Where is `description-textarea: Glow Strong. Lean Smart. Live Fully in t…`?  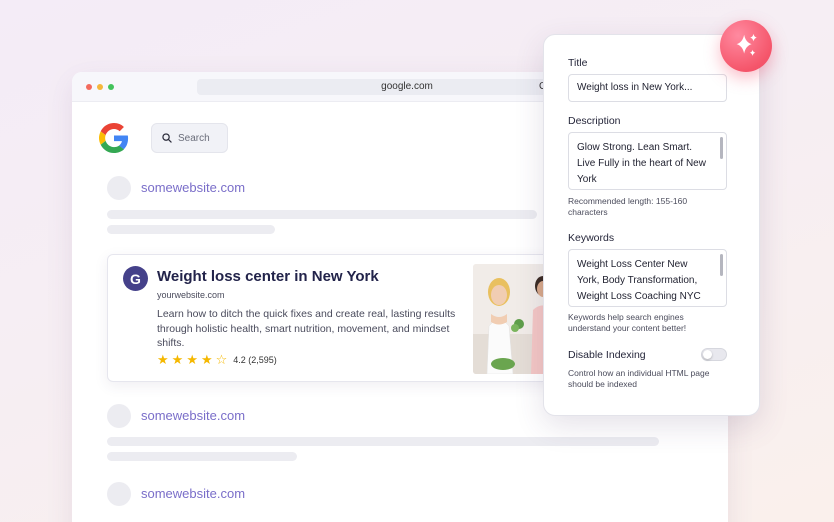
description-textarea: Glow Strong. Lean Smart. Live Fully in t… is located at coordinates (647, 161).